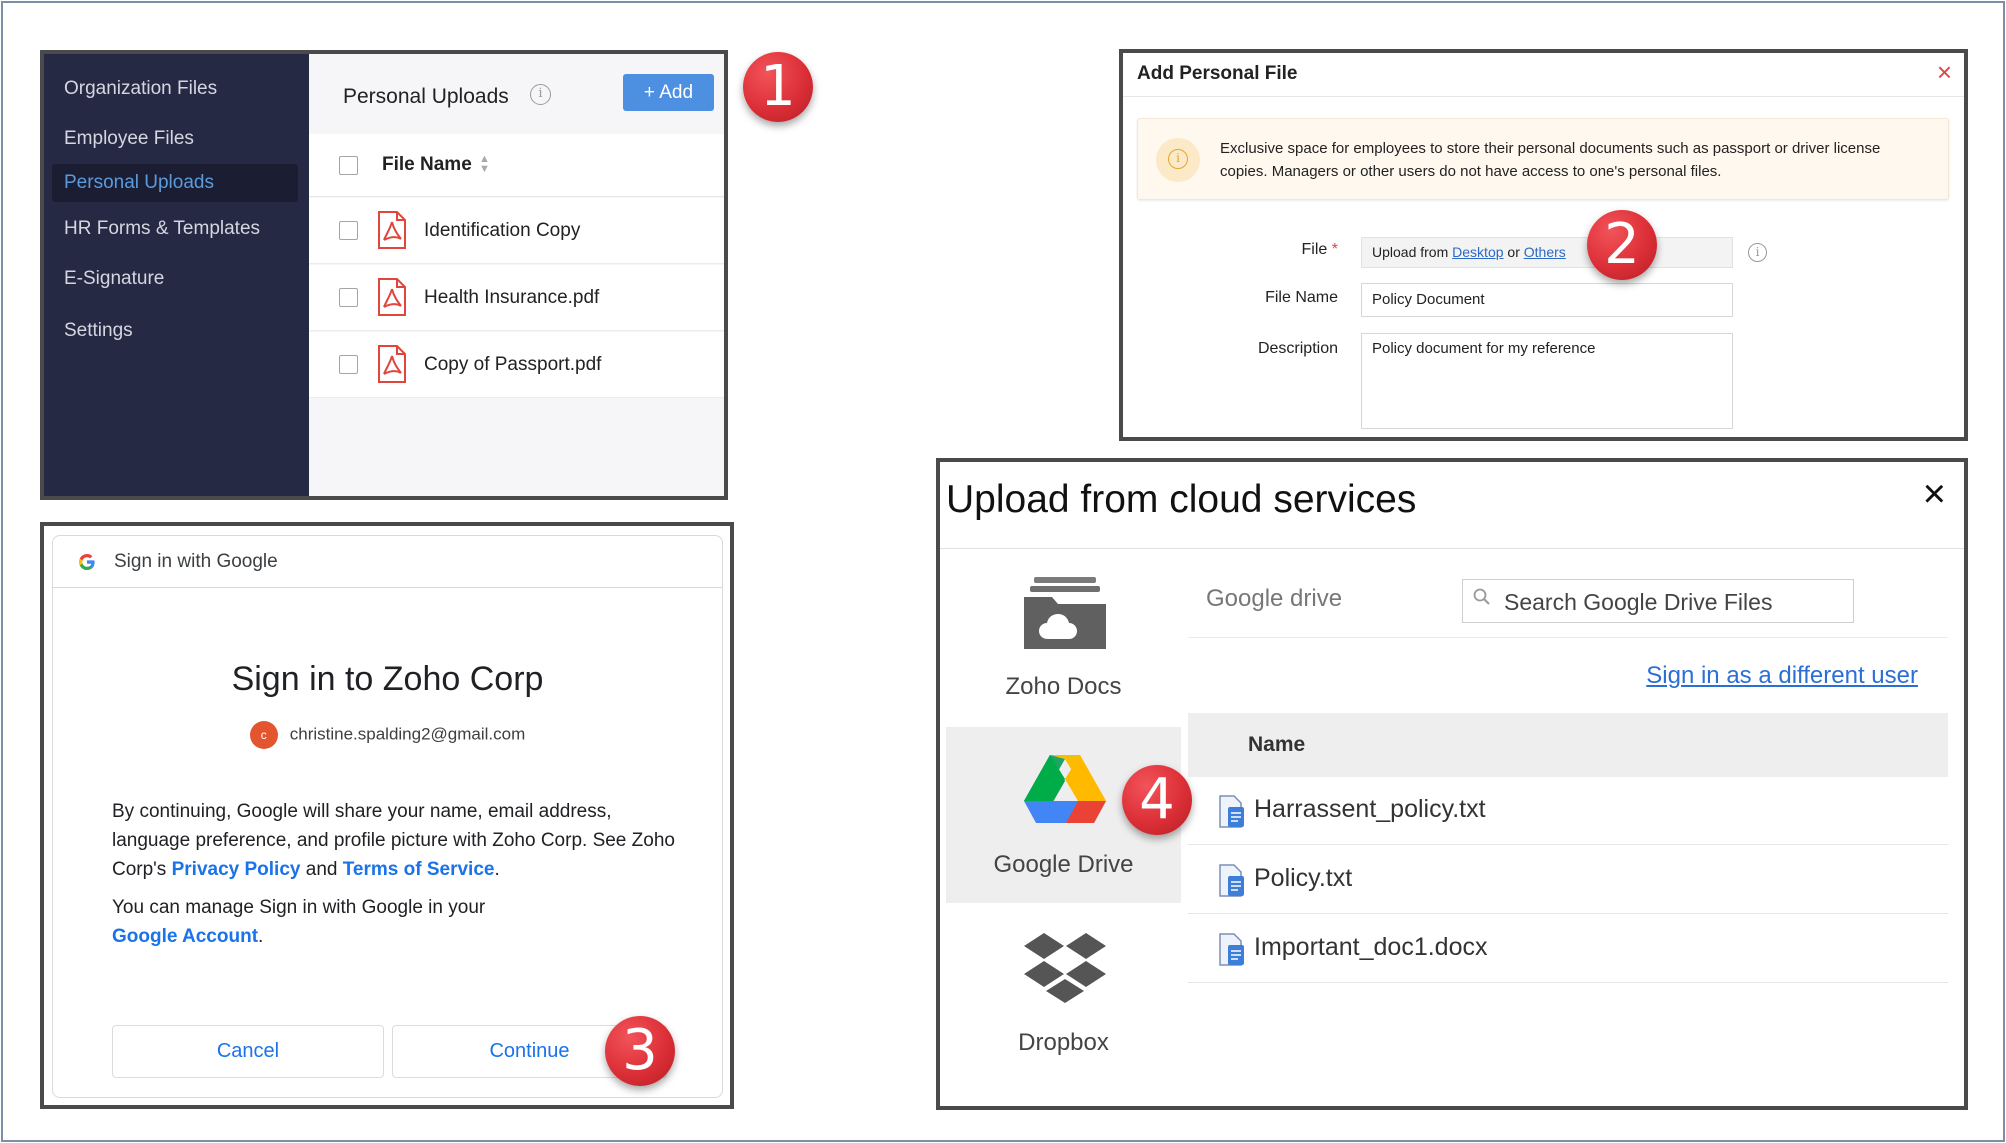 The width and height of the screenshot is (2006, 1143). I want to click on signin-header: Sign in with Google, so click(387, 562).